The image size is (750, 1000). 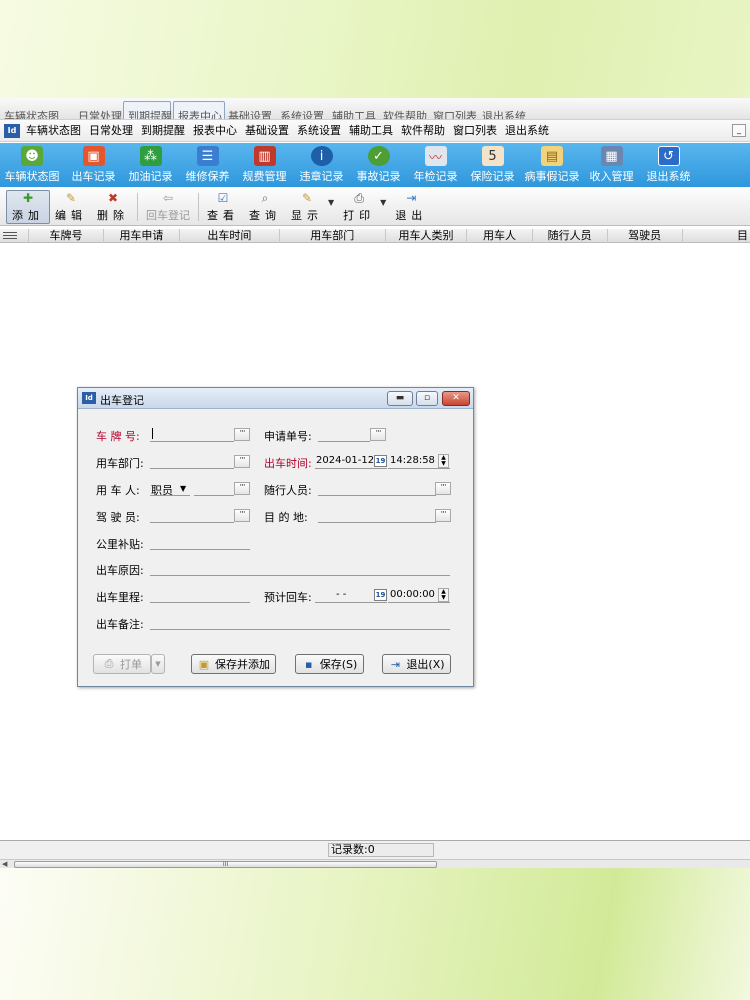 What do you see at coordinates (264, 165) in the screenshot?
I see `module-fees: ▥ 规费管理` at bounding box center [264, 165].